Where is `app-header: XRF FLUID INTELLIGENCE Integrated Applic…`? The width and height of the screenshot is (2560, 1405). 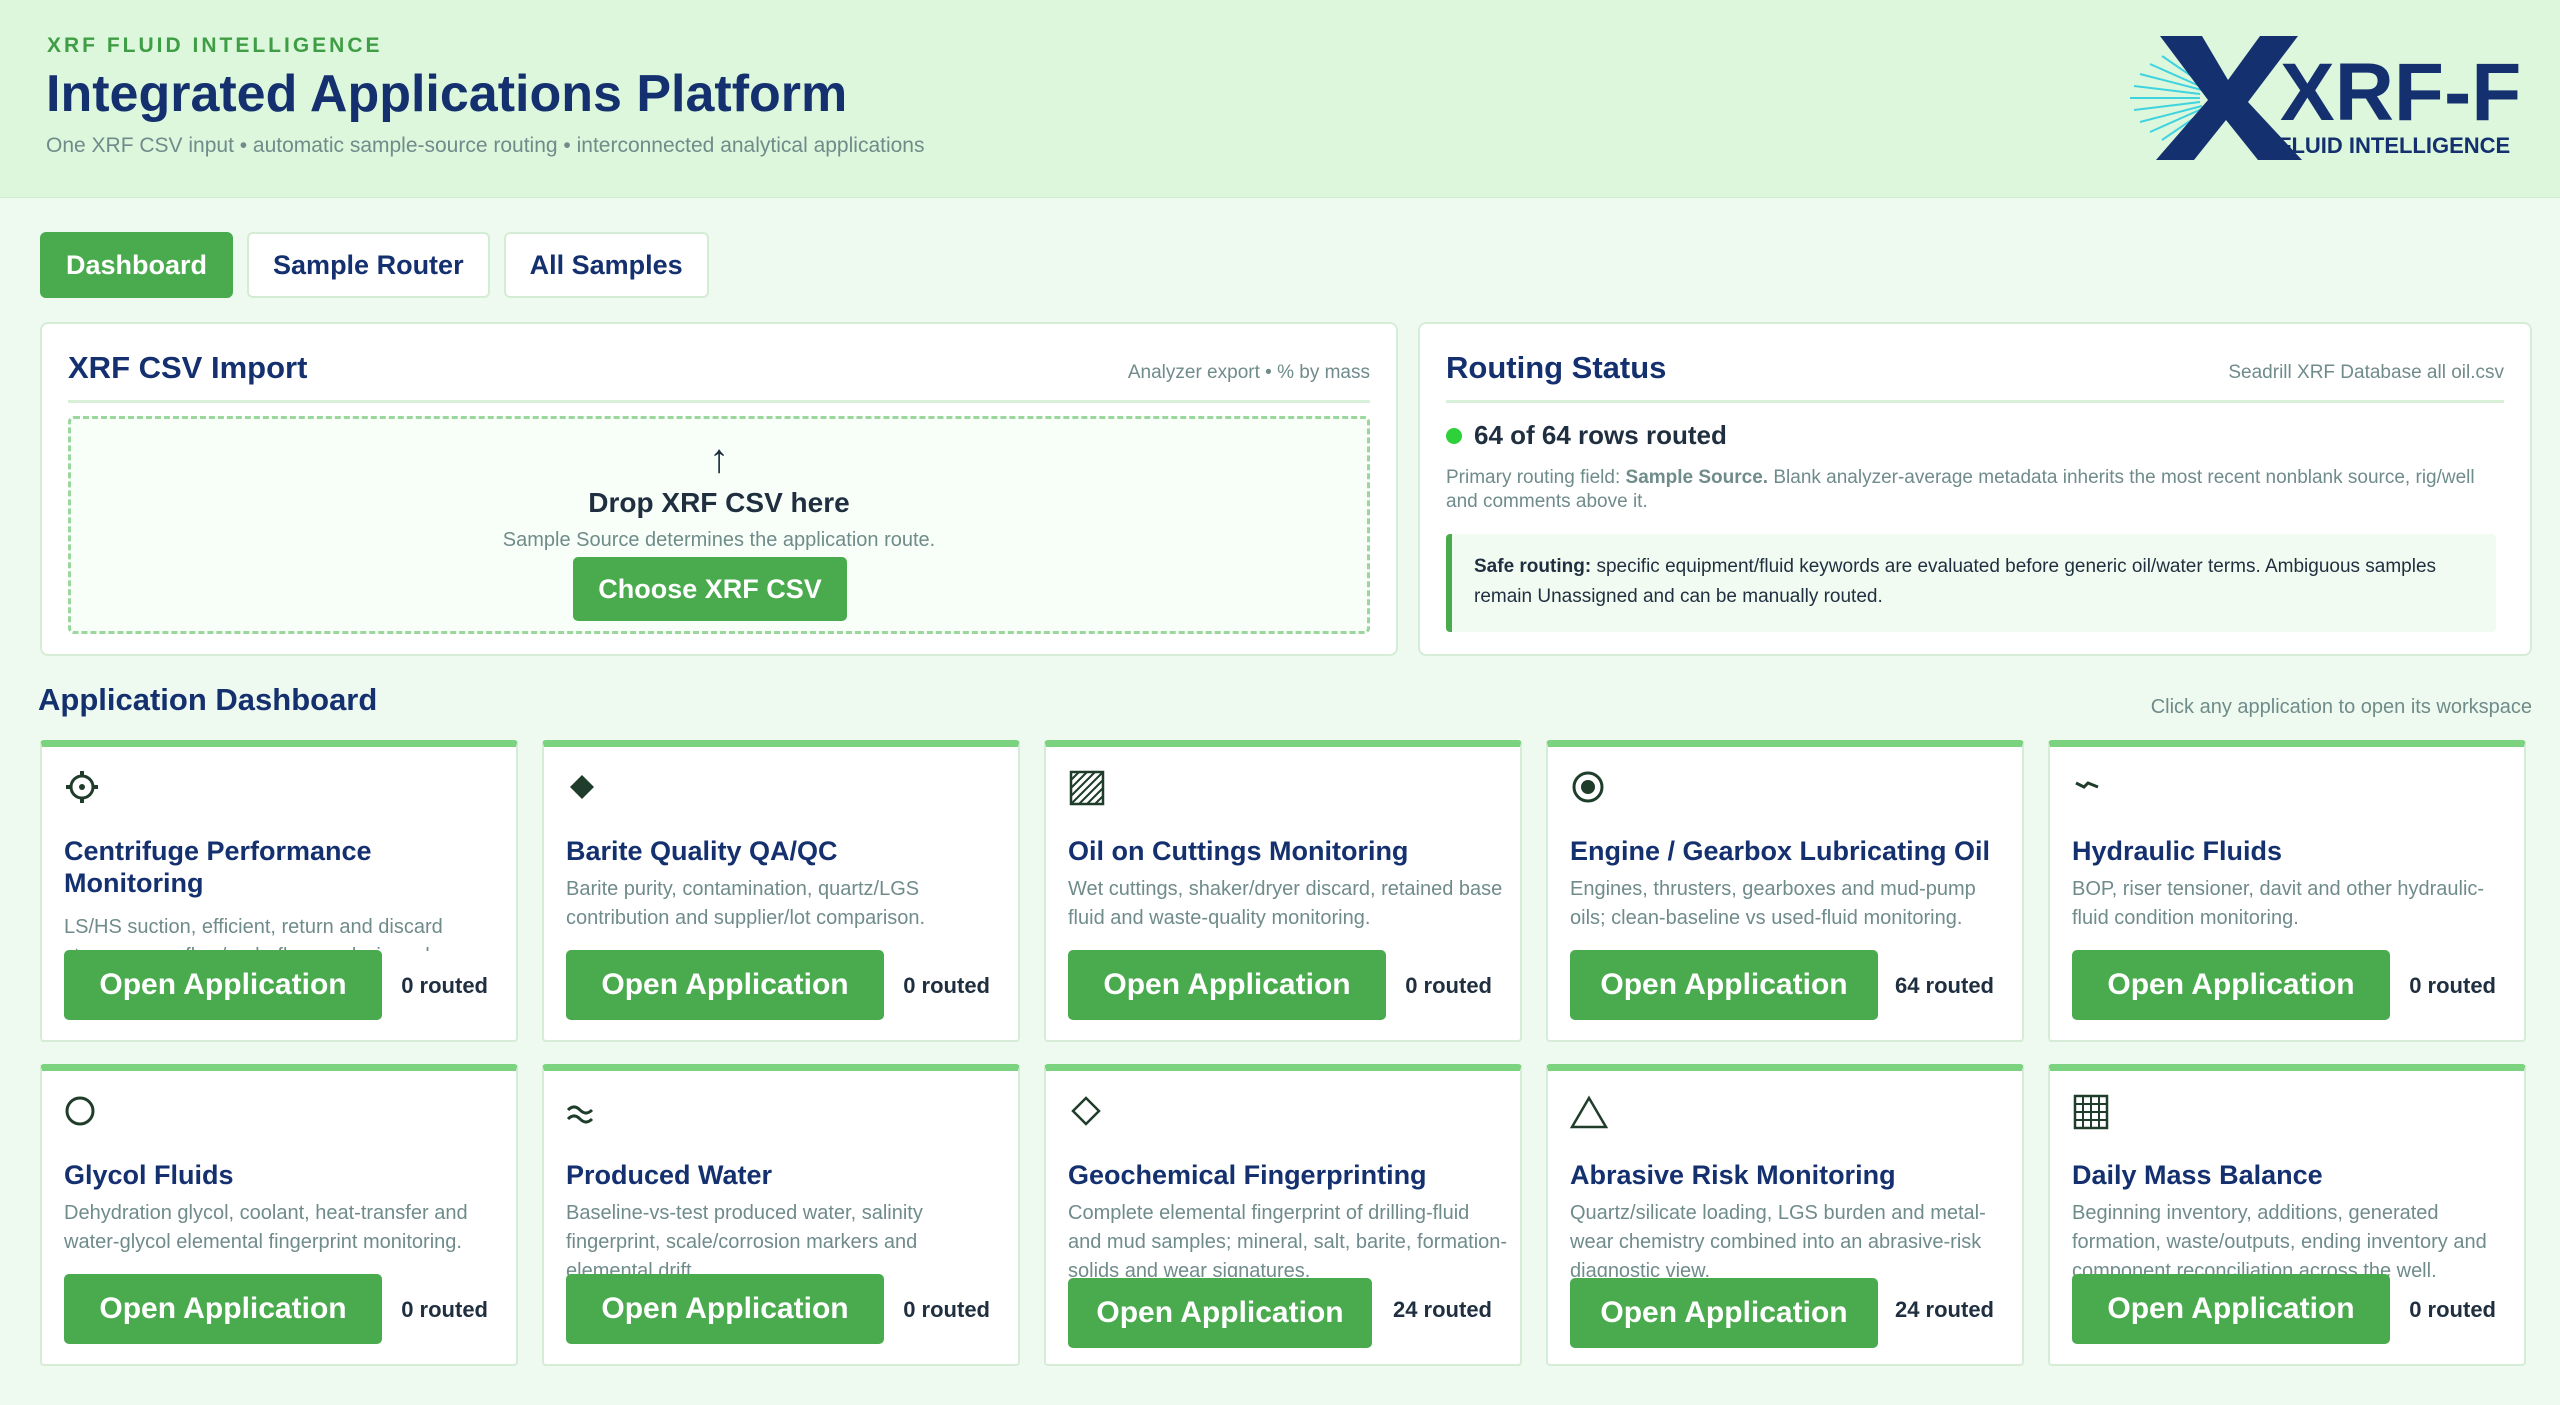
app-header: XRF FLUID INTELLIGENCE Integrated Applic… is located at coordinates (1280, 99).